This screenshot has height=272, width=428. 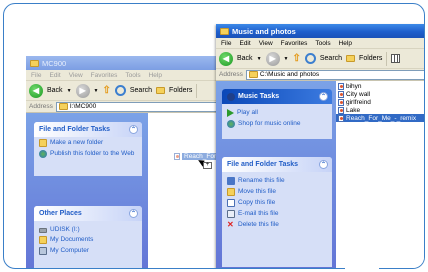 What do you see at coordinates (231, 74) in the screenshot?
I see `address-label: Address` at bounding box center [231, 74].